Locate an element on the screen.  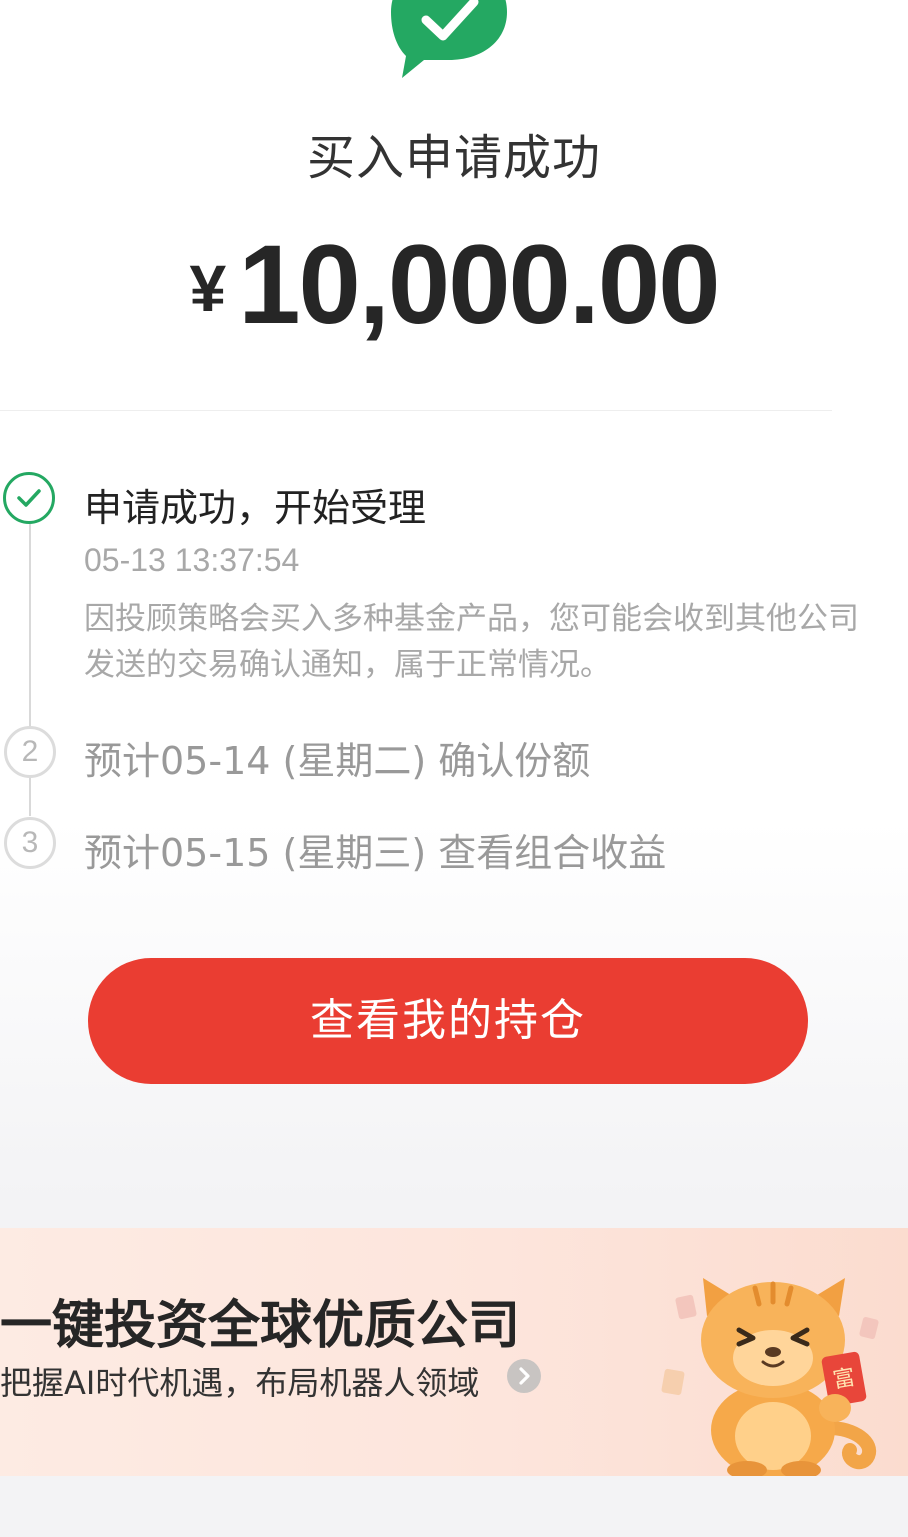
page-bottom-spacer is located at coordinates (454, 1506).